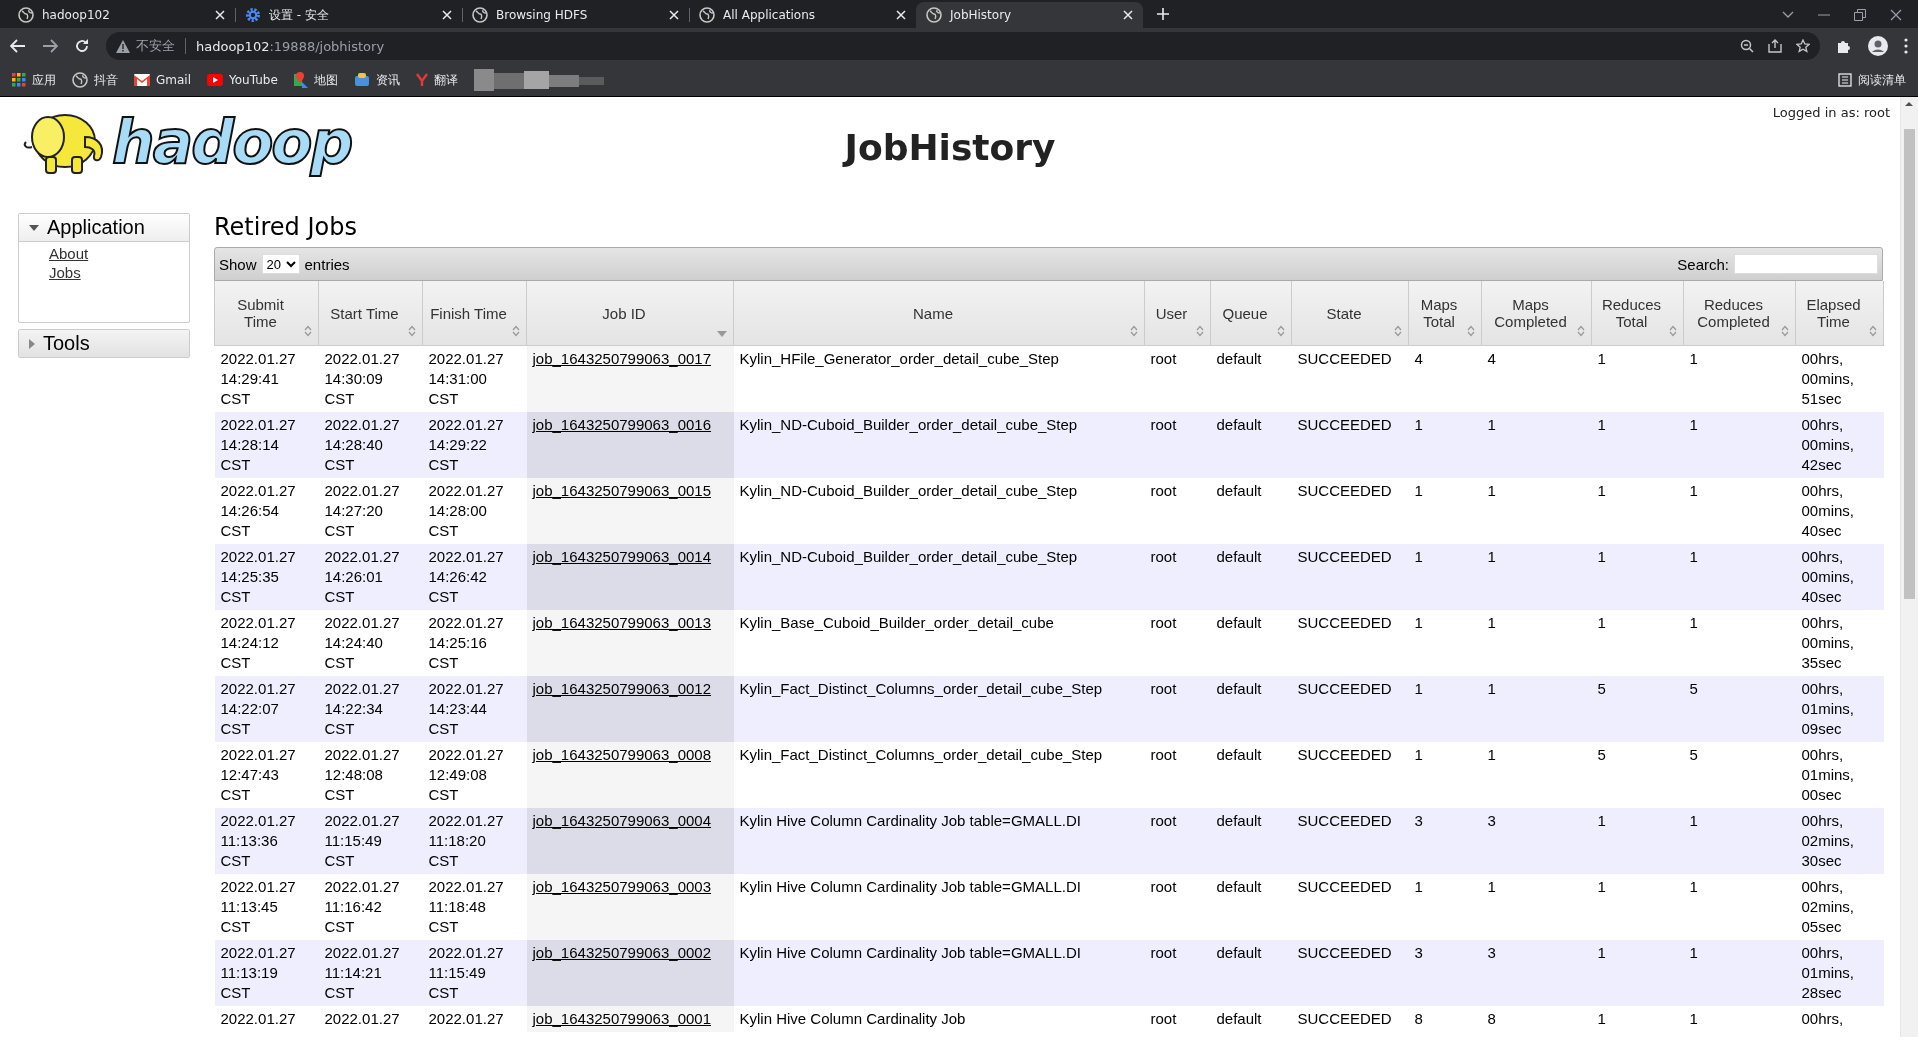  What do you see at coordinates (155, 46) in the screenshot?
I see `security-label: 不安全` at bounding box center [155, 46].